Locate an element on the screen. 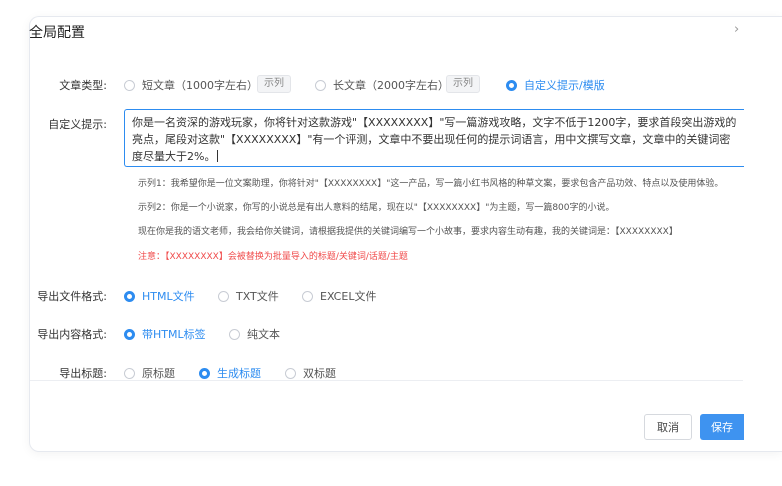  radio-custom-template: 自定义提示/模版 is located at coordinates (555, 85).